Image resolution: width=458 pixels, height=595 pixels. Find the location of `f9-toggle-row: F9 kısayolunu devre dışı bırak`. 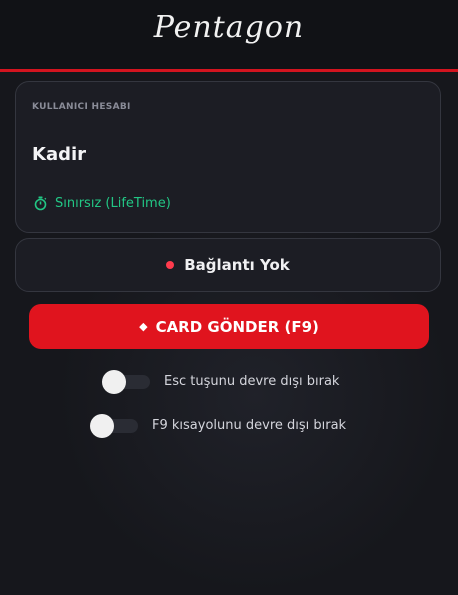

f9-toggle-row: F9 kısayolunu devre dışı bırak is located at coordinates (218, 425).